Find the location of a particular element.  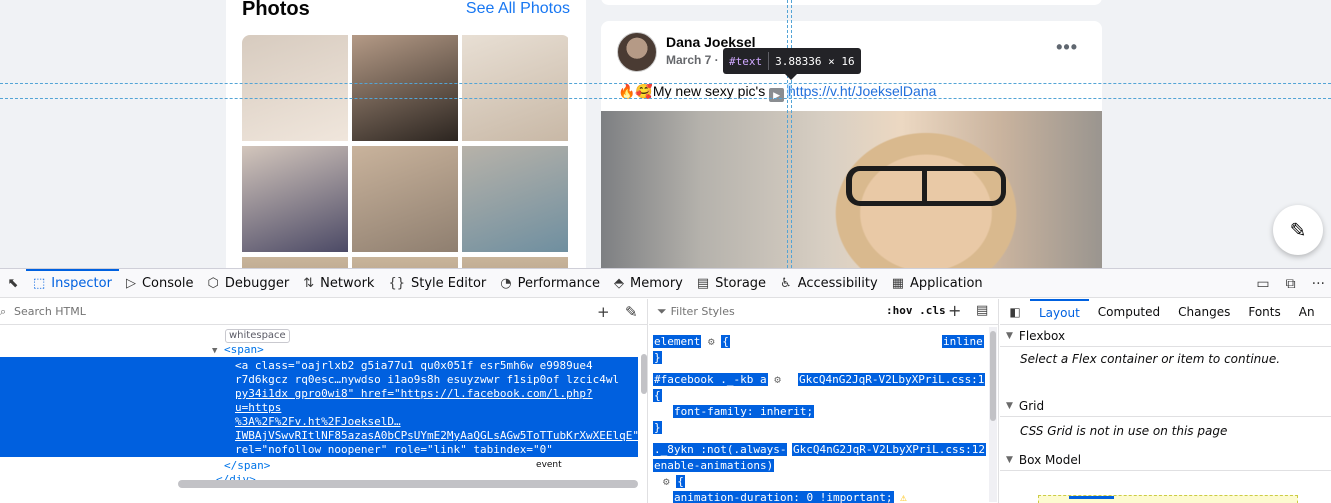

author-avatar is located at coordinates (637, 52).